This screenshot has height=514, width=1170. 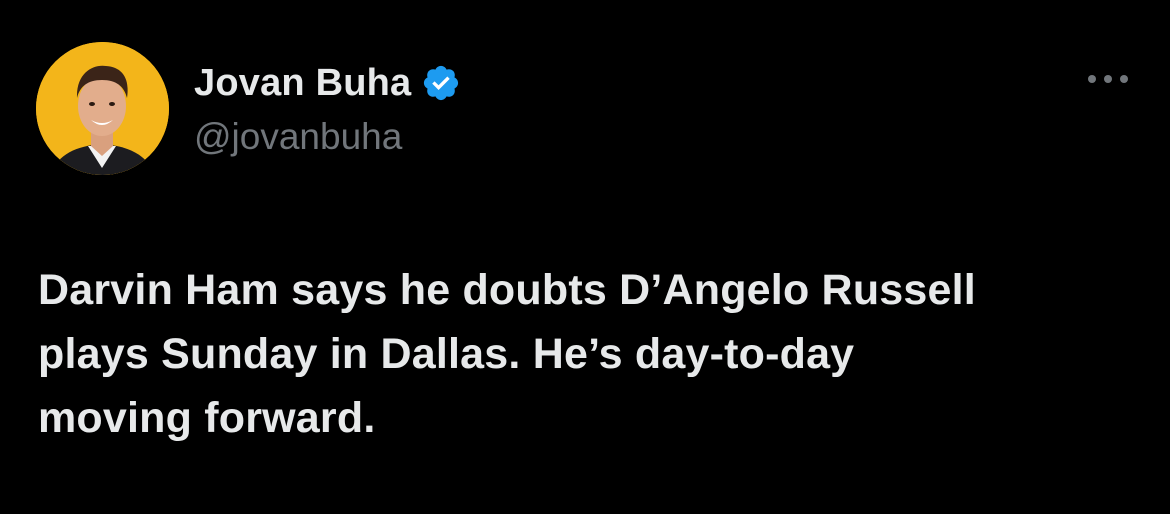 What do you see at coordinates (327, 110) in the screenshot?
I see `author-block: Jovan Buha @jovanbuha` at bounding box center [327, 110].